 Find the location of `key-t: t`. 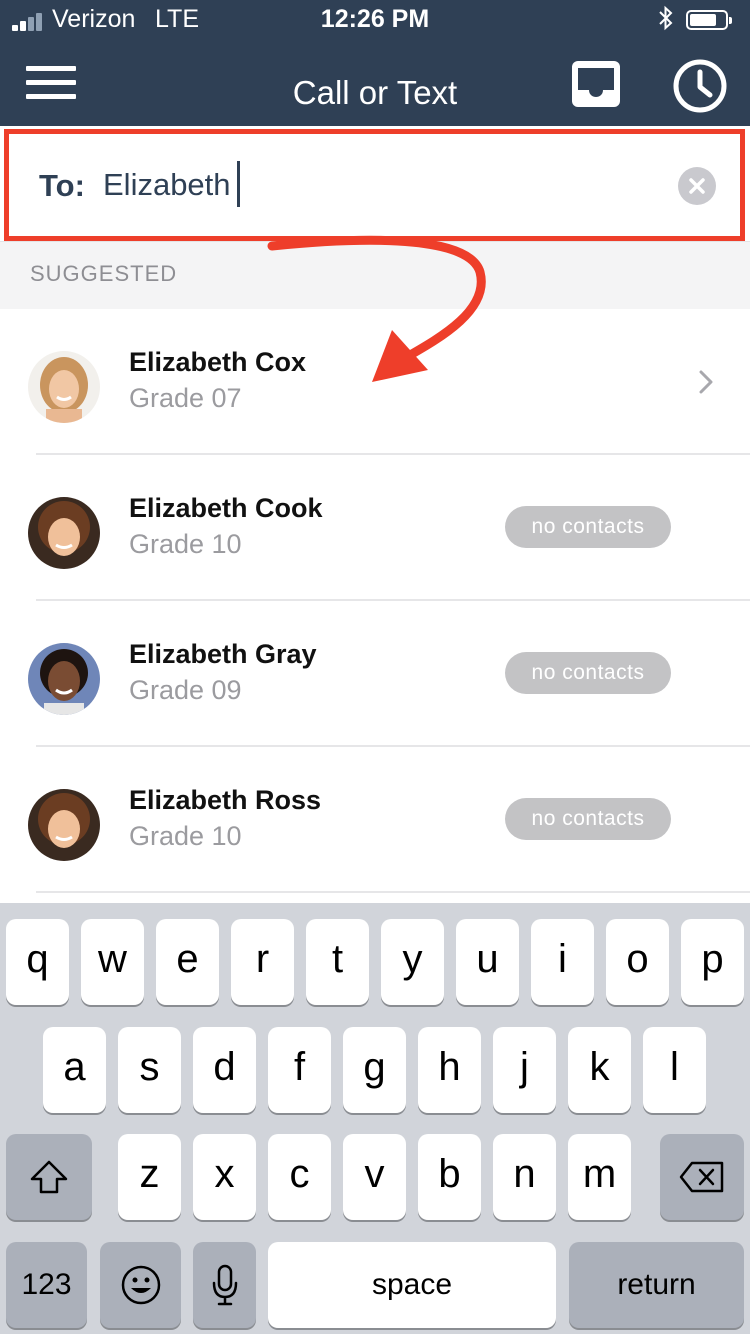

key-t: t is located at coordinates (337, 962).